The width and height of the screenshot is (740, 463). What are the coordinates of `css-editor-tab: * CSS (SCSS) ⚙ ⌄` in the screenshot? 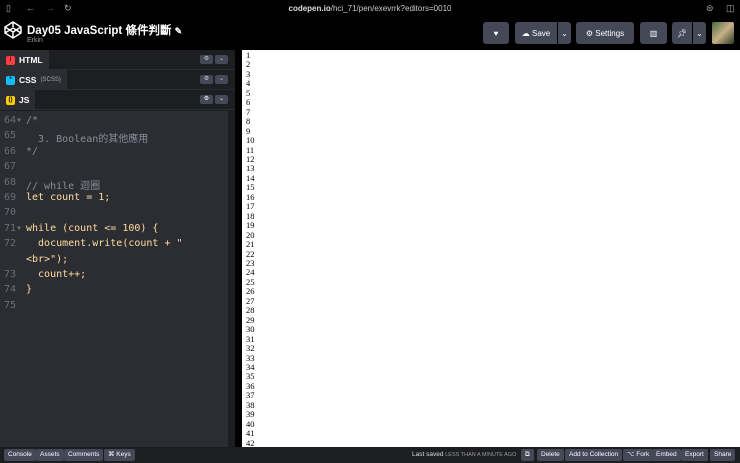 It's located at (117, 80).